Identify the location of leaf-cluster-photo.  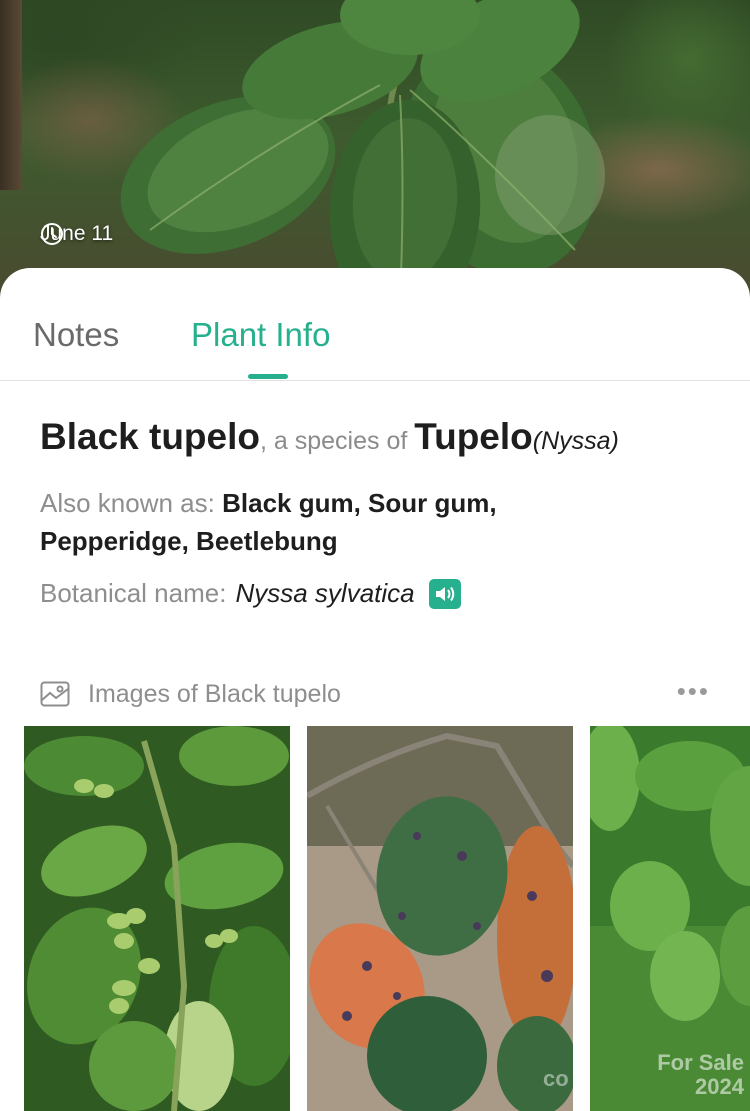
(157, 918).